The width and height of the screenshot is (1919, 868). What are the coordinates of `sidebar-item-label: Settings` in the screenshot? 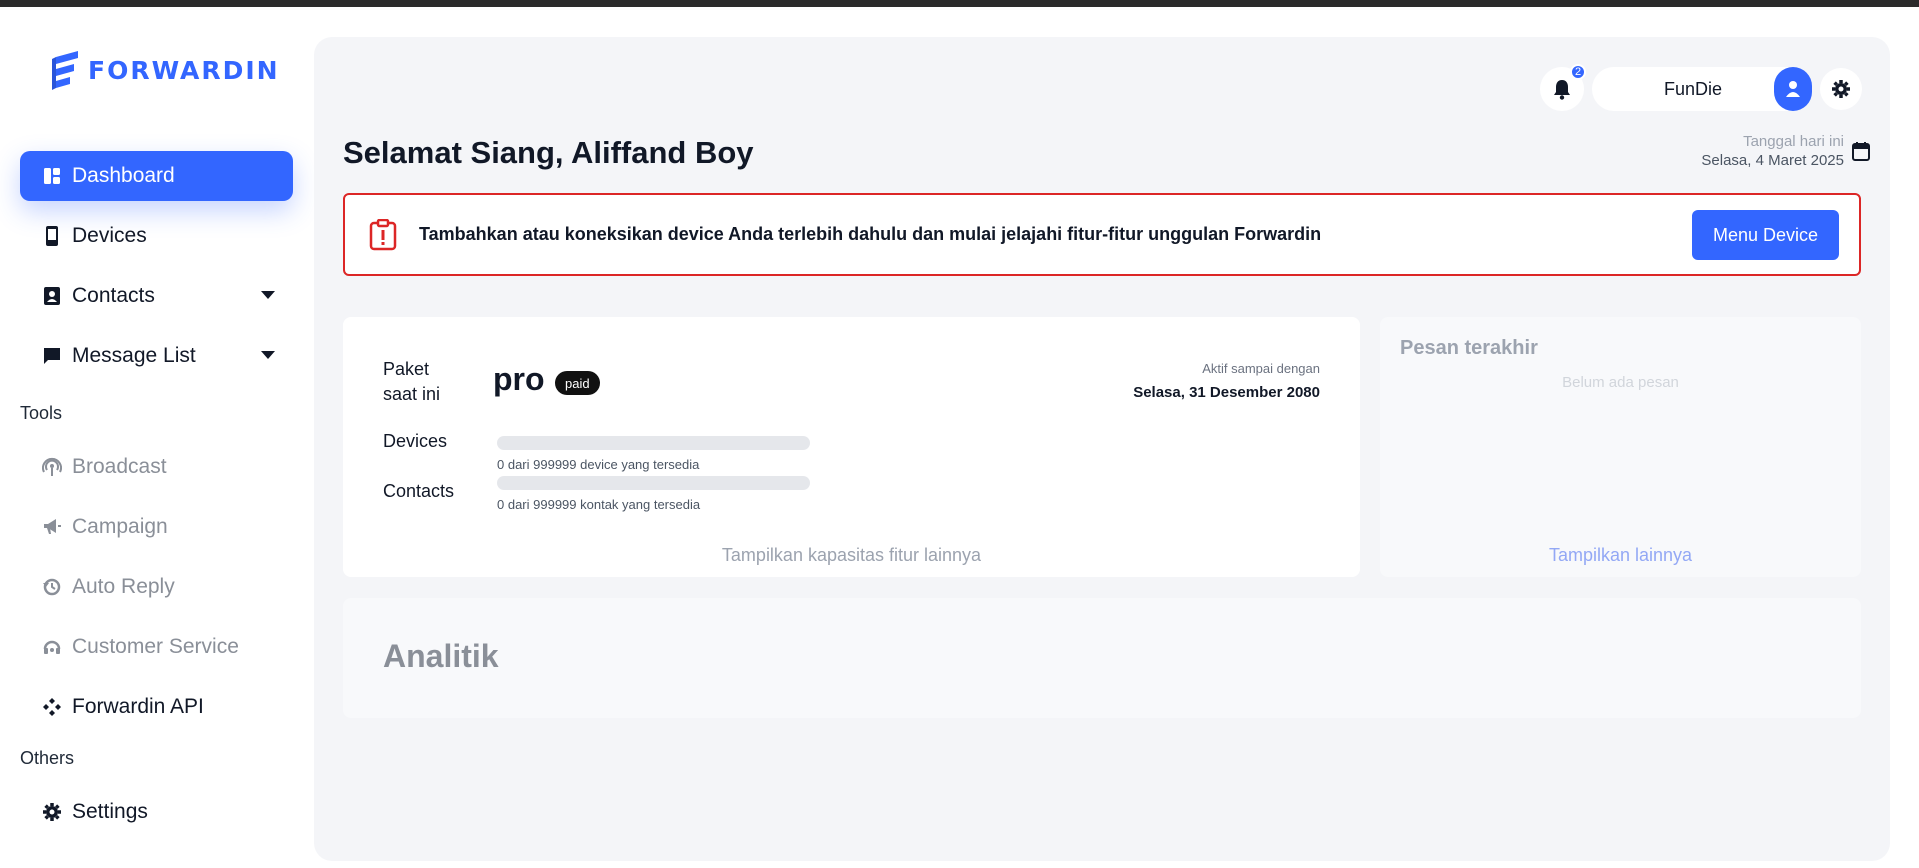 It's located at (110, 811).